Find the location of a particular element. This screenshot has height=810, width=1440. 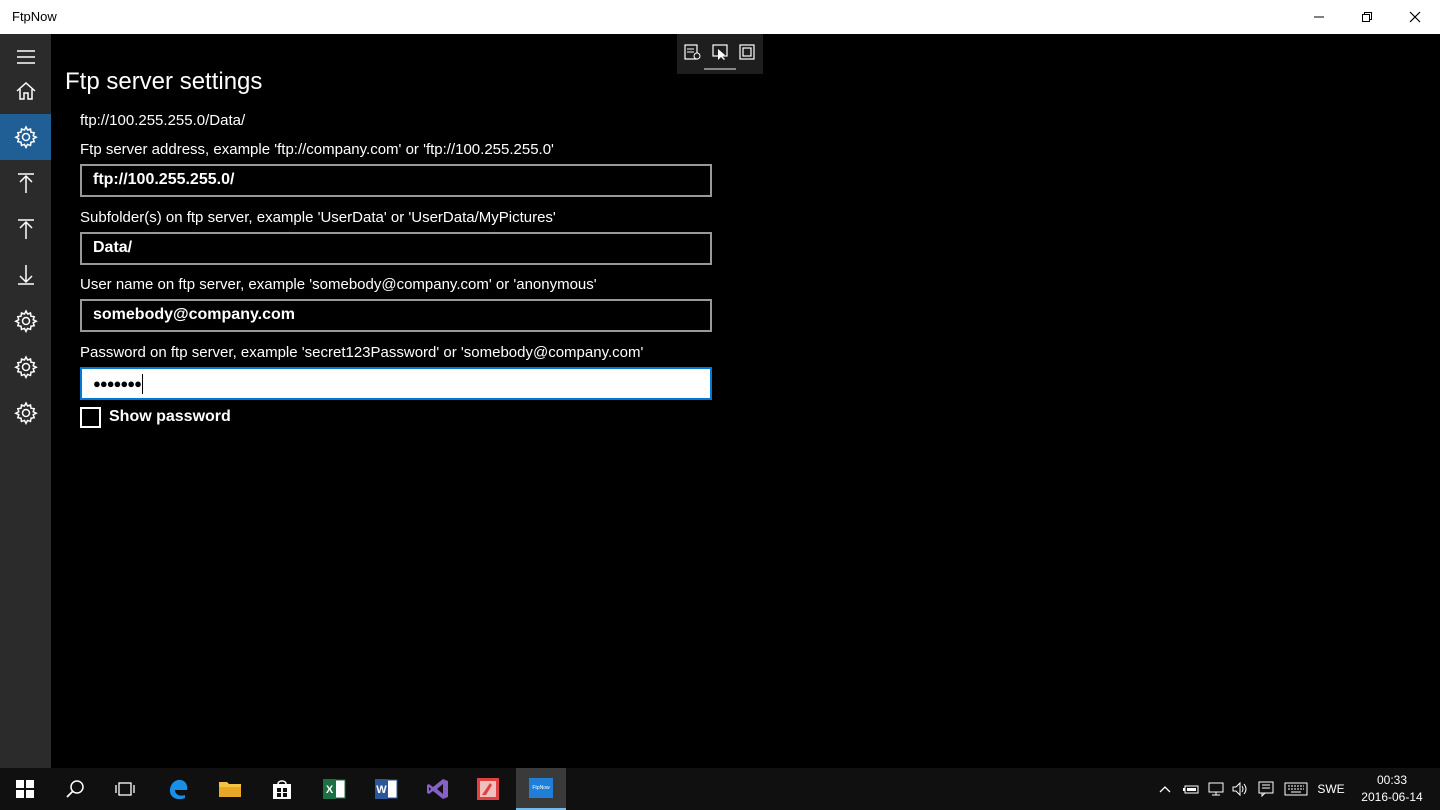

window-title: FtpNow is located at coordinates (34, 16).